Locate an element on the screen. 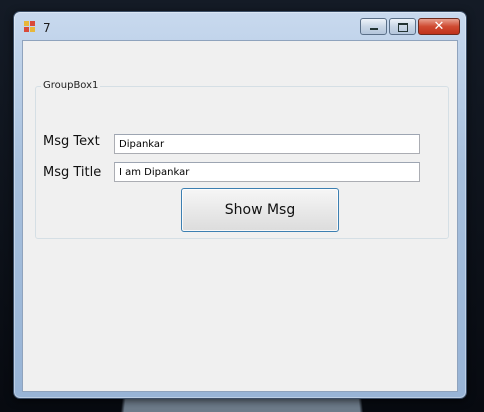 This screenshot has height=412, width=484. minimize-icon is located at coordinates (374, 29).